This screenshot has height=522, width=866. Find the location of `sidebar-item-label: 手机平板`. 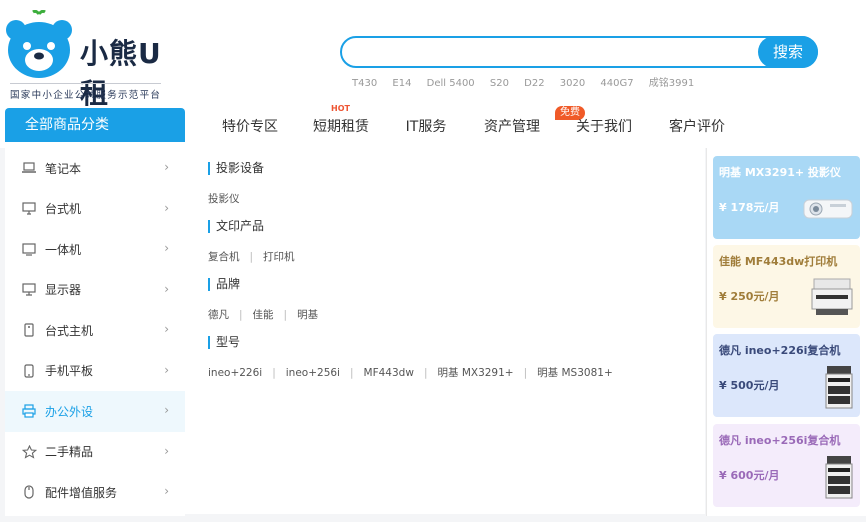

sidebar-item-label: 手机平板 is located at coordinates (69, 371).